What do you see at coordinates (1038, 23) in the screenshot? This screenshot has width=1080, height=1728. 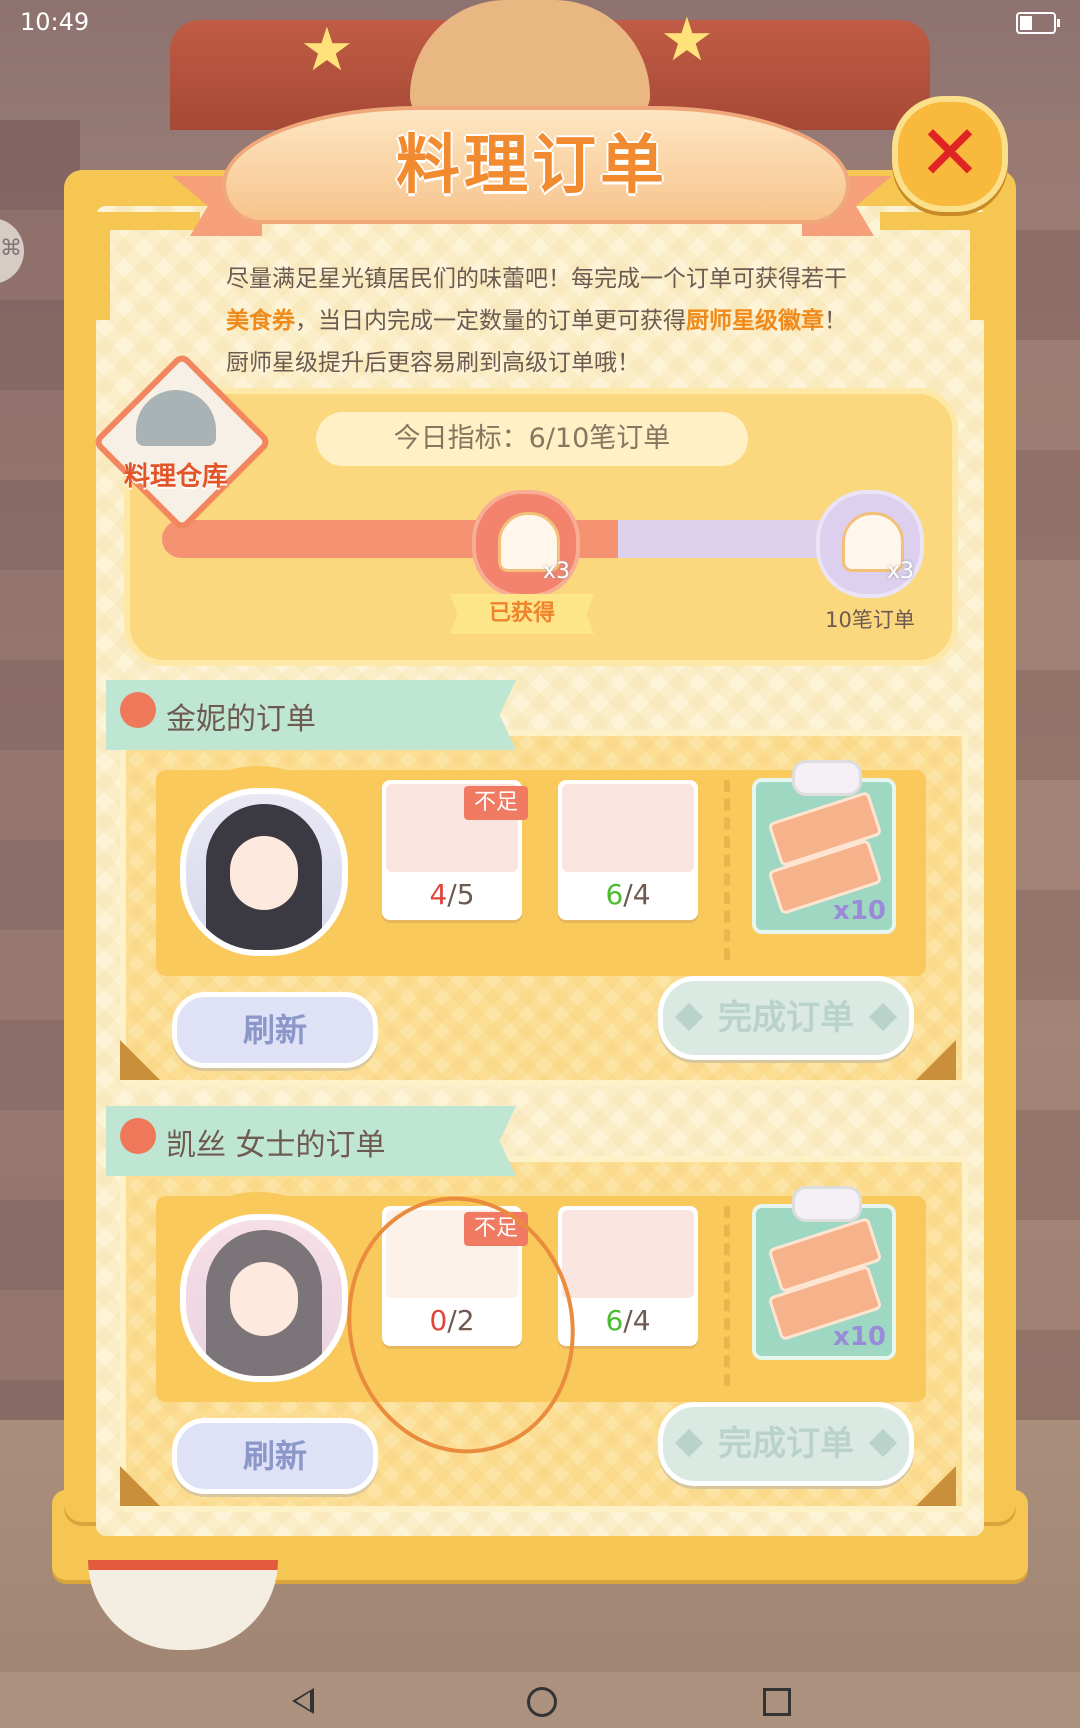 I see `battery-icon` at bounding box center [1038, 23].